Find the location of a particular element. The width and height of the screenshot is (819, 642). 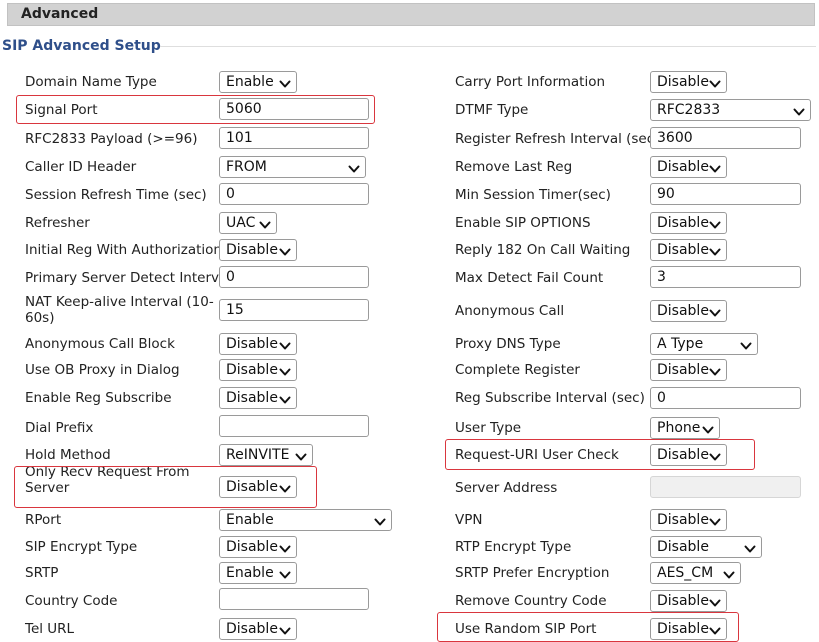

srtp-value: Enable is located at coordinates (250, 573).